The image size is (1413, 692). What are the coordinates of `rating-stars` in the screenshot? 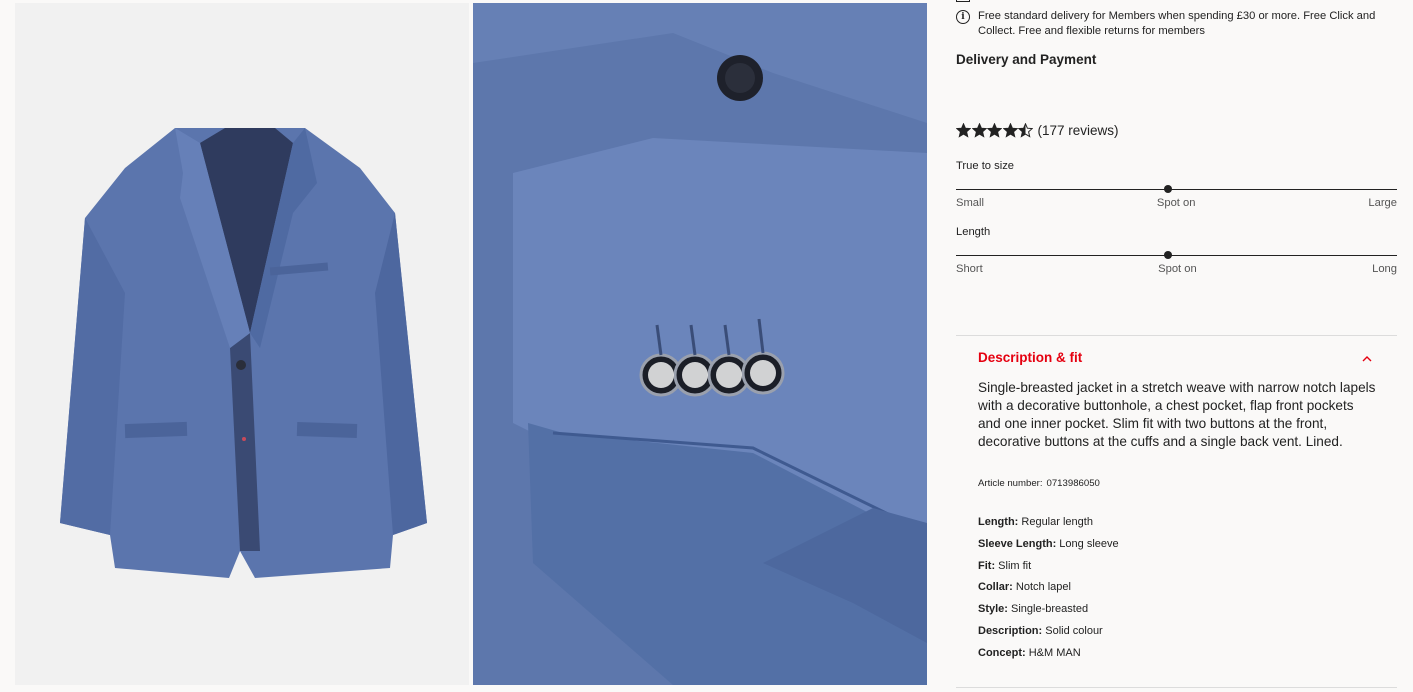 It's located at (995, 130).